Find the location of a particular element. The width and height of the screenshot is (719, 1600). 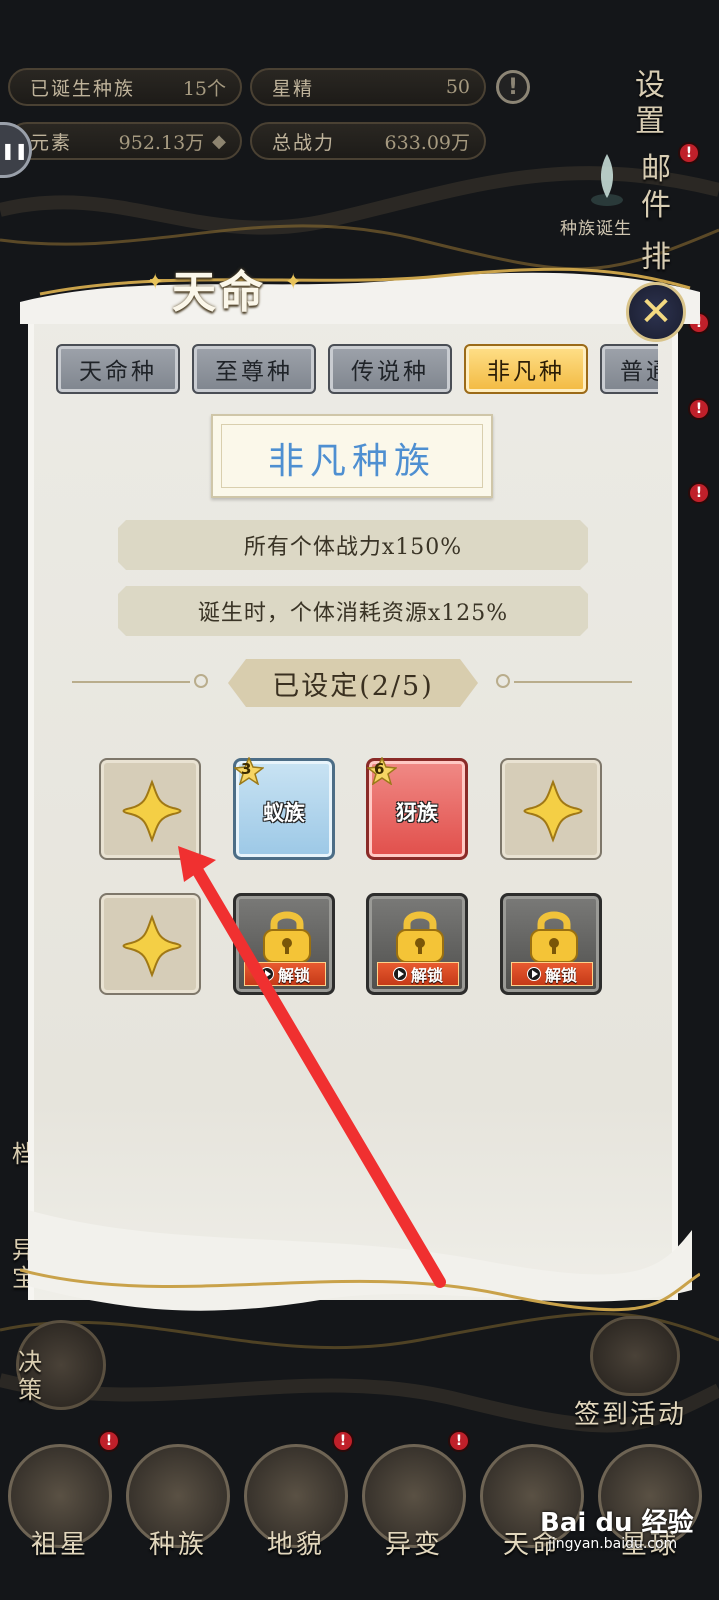

sign-in-icon is located at coordinates (635, 1356).